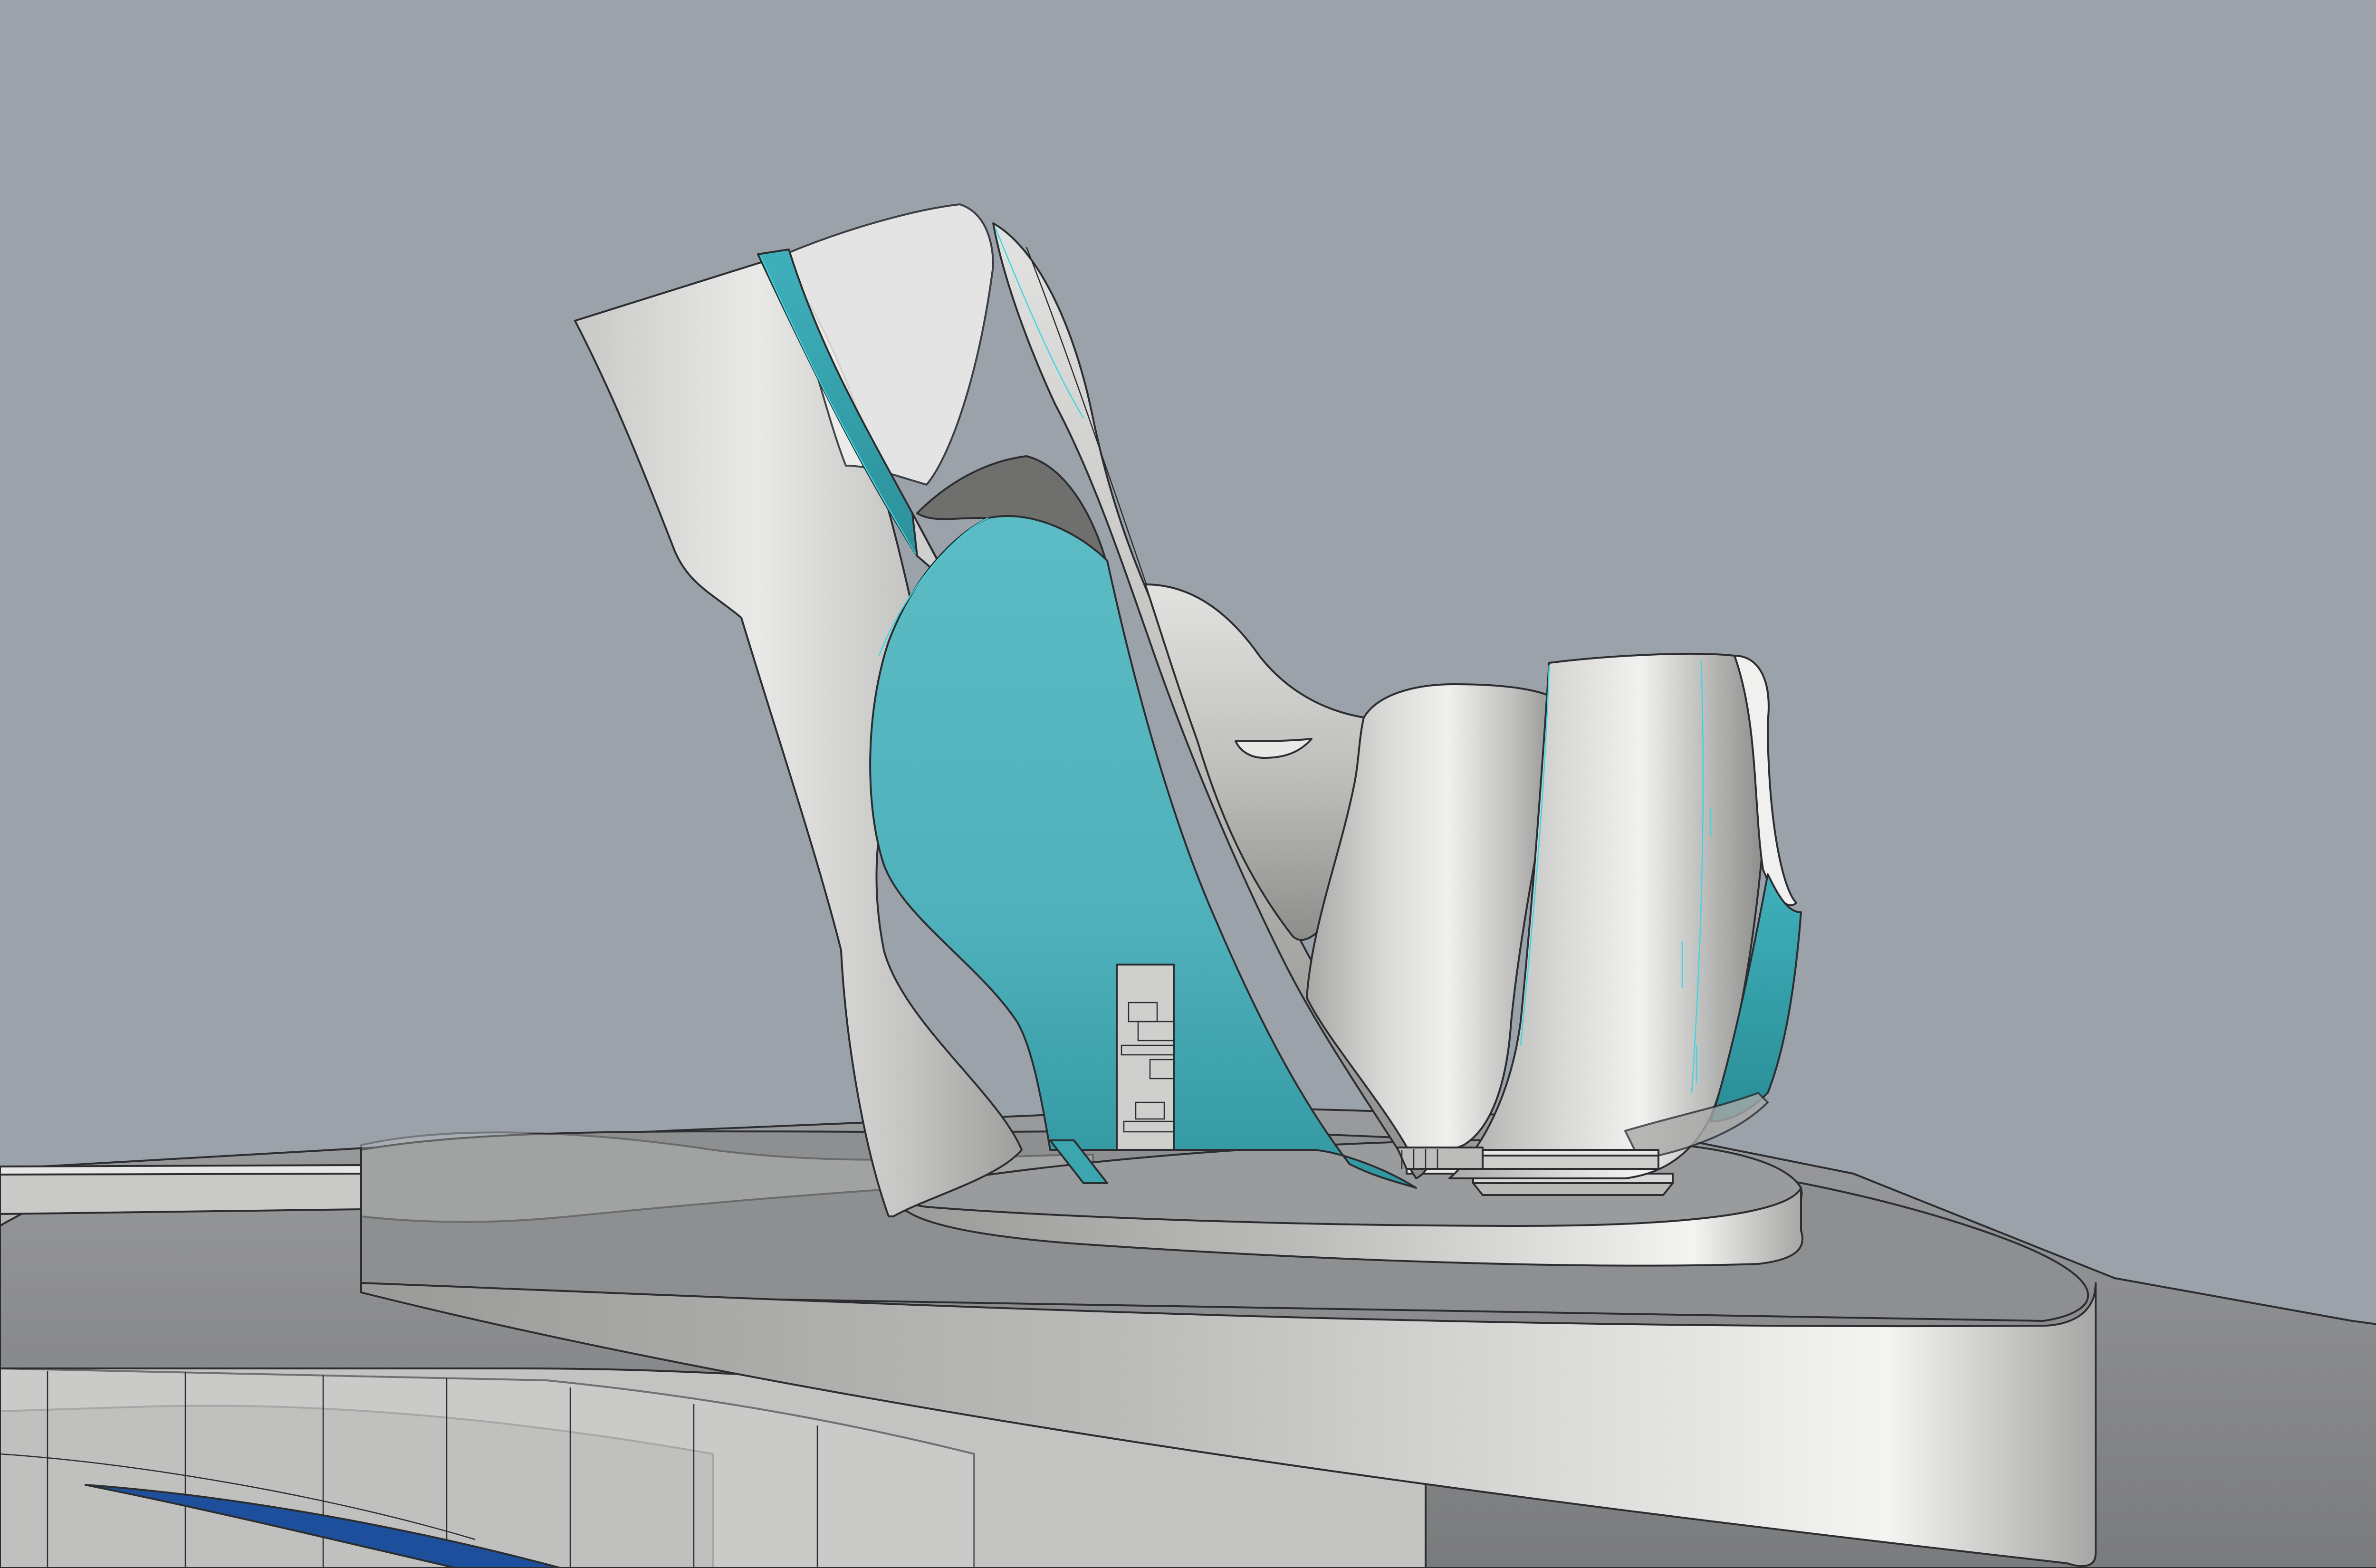 The height and width of the screenshot is (1568, 2376). I want to click on drum-volume, so click(1554, 916).